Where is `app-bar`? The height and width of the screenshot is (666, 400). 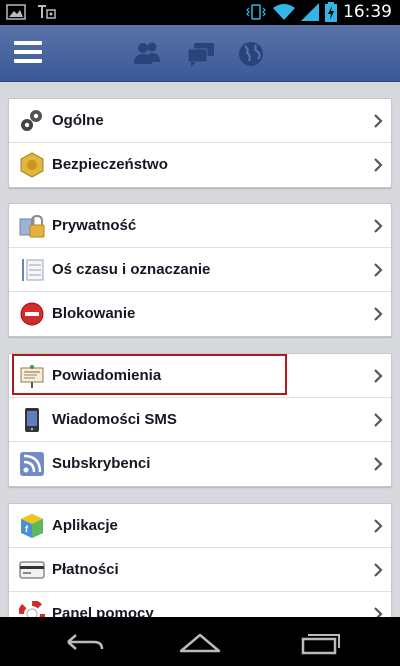 app-bar is located at coordinates (200, 53).